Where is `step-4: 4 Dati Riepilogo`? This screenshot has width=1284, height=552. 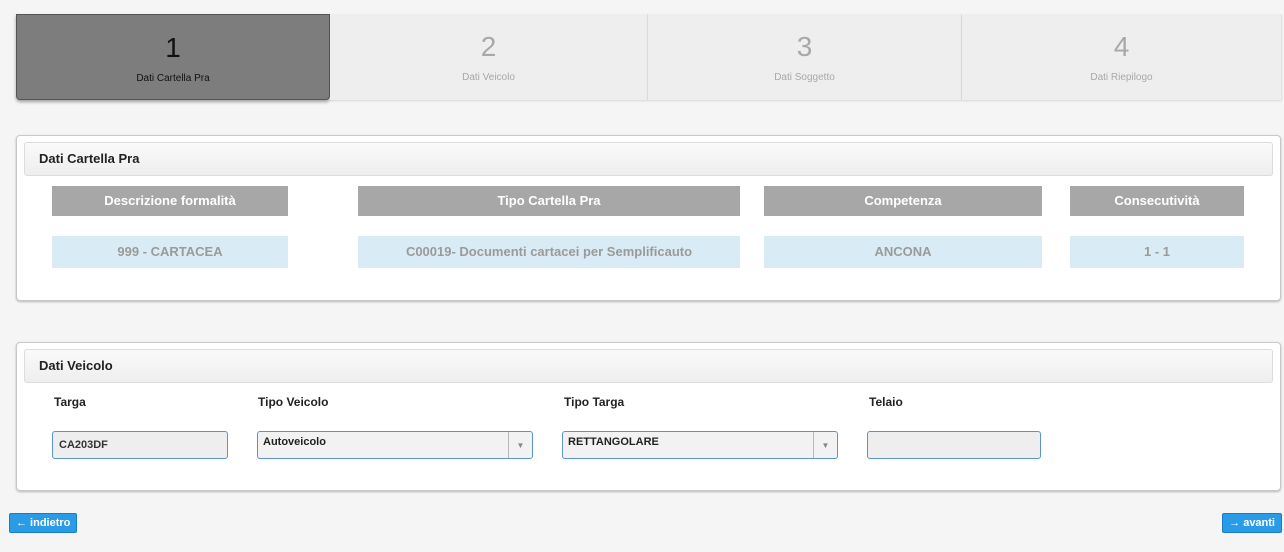 step-4: 4 Dati Riepilogo is located at coordinates (1122, 57).